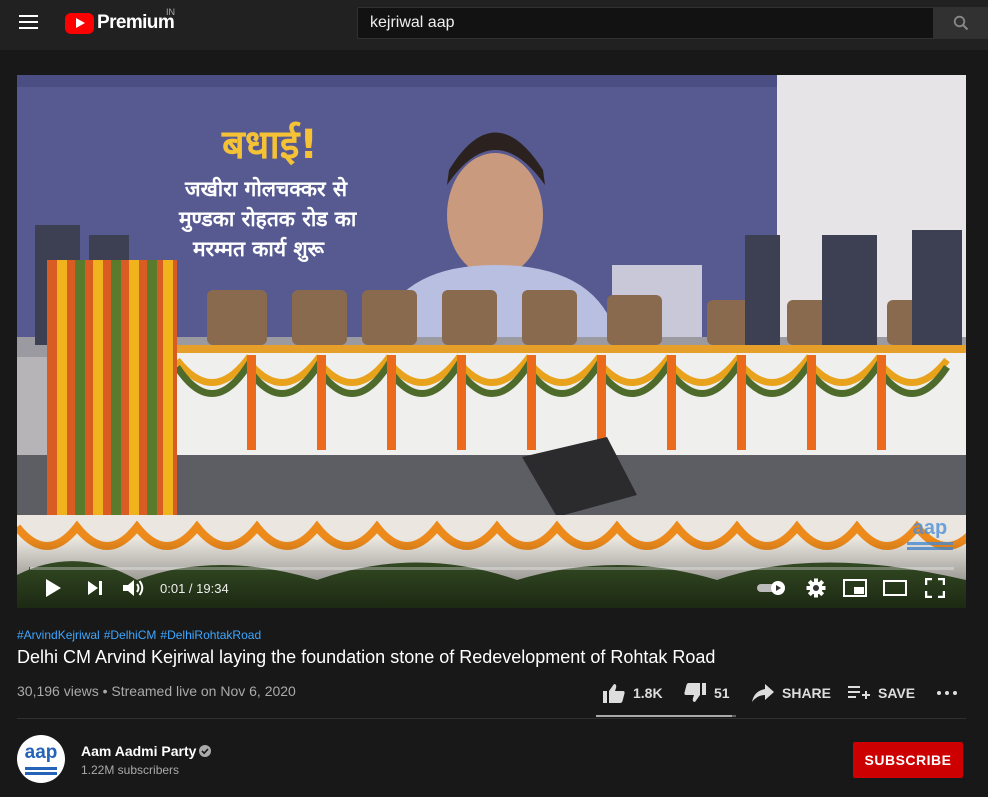 This screenshot has width=988, height=797. Describe the element at coordinates (58, 691) in the screenshot. I see `view-count: 30,196 views` at that location.